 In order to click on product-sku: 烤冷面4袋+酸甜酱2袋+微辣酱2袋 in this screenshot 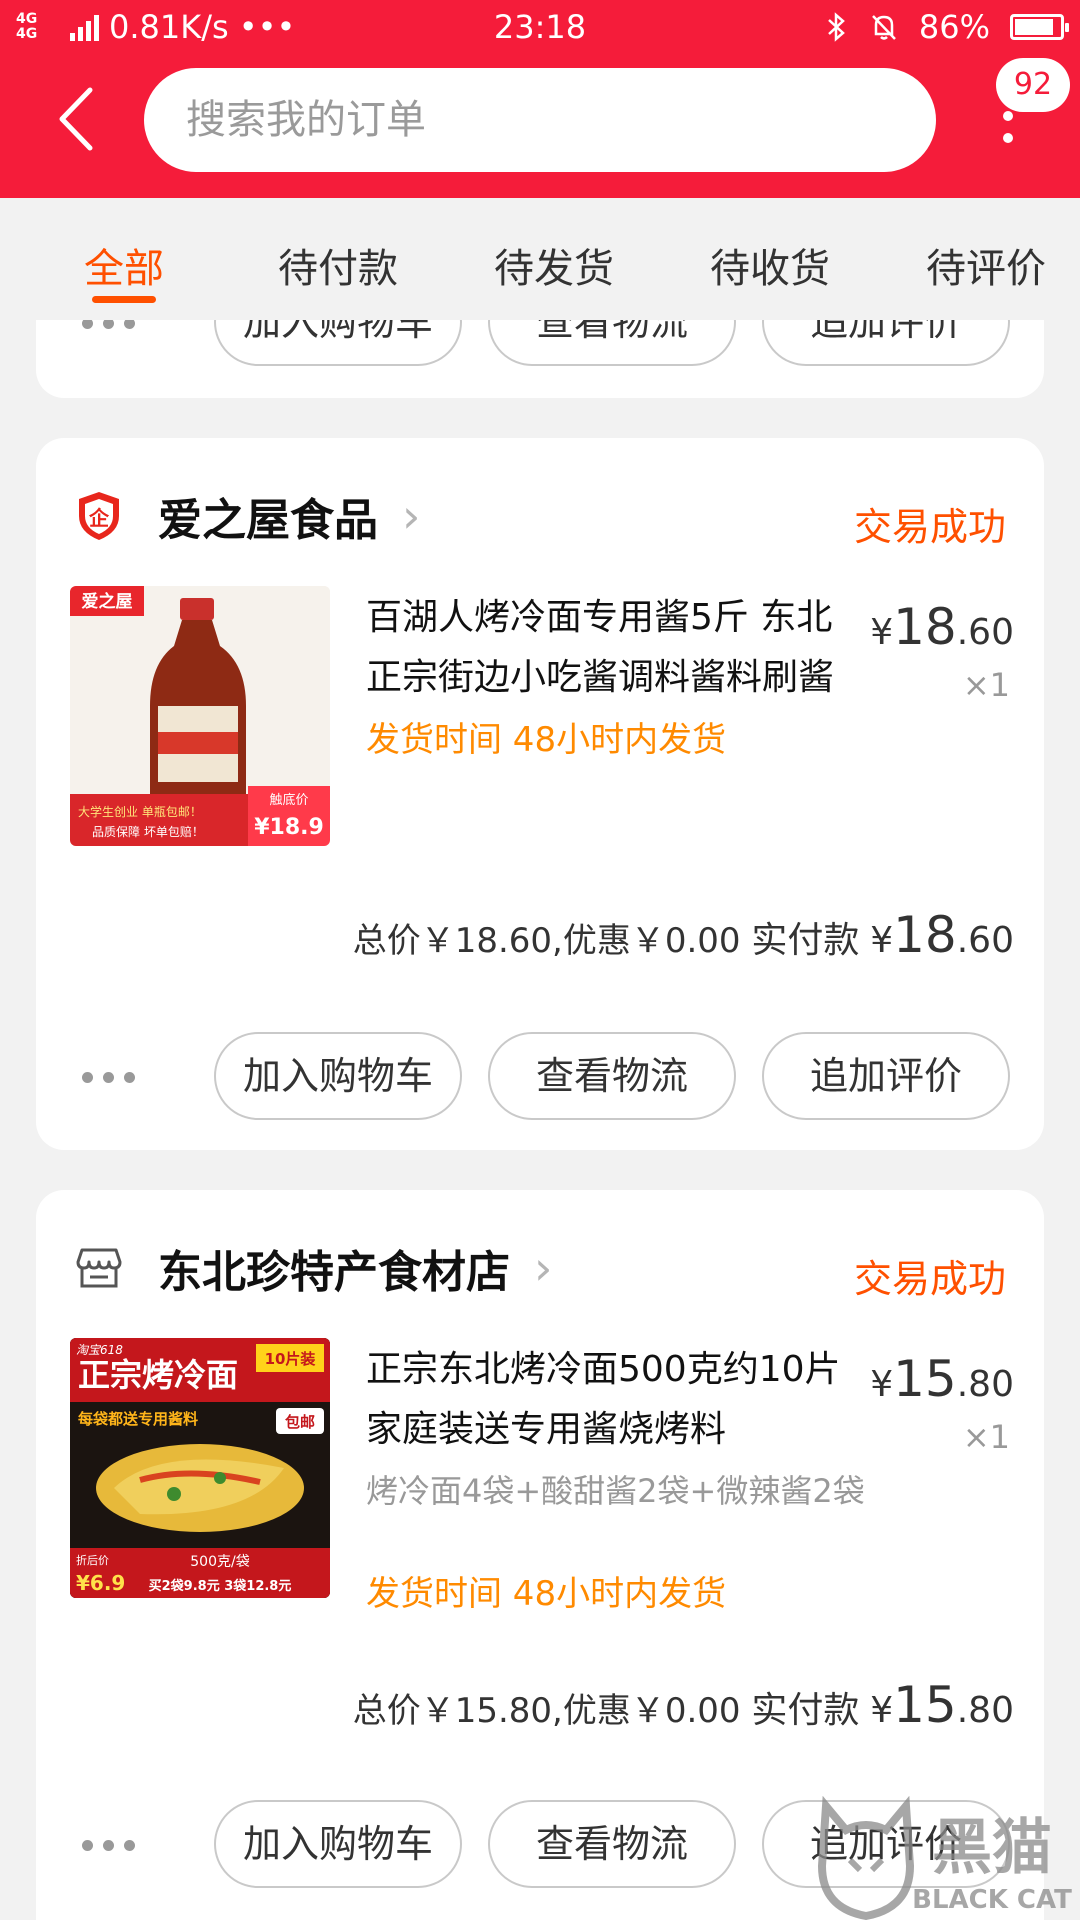, I will do `click(615, 1491)`.